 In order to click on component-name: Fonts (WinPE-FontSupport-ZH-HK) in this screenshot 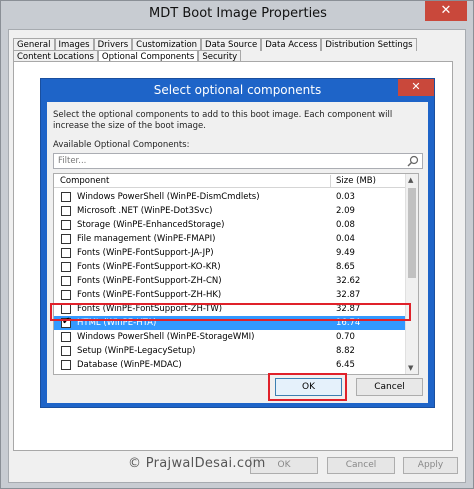, I will do `click(149, 295)`.